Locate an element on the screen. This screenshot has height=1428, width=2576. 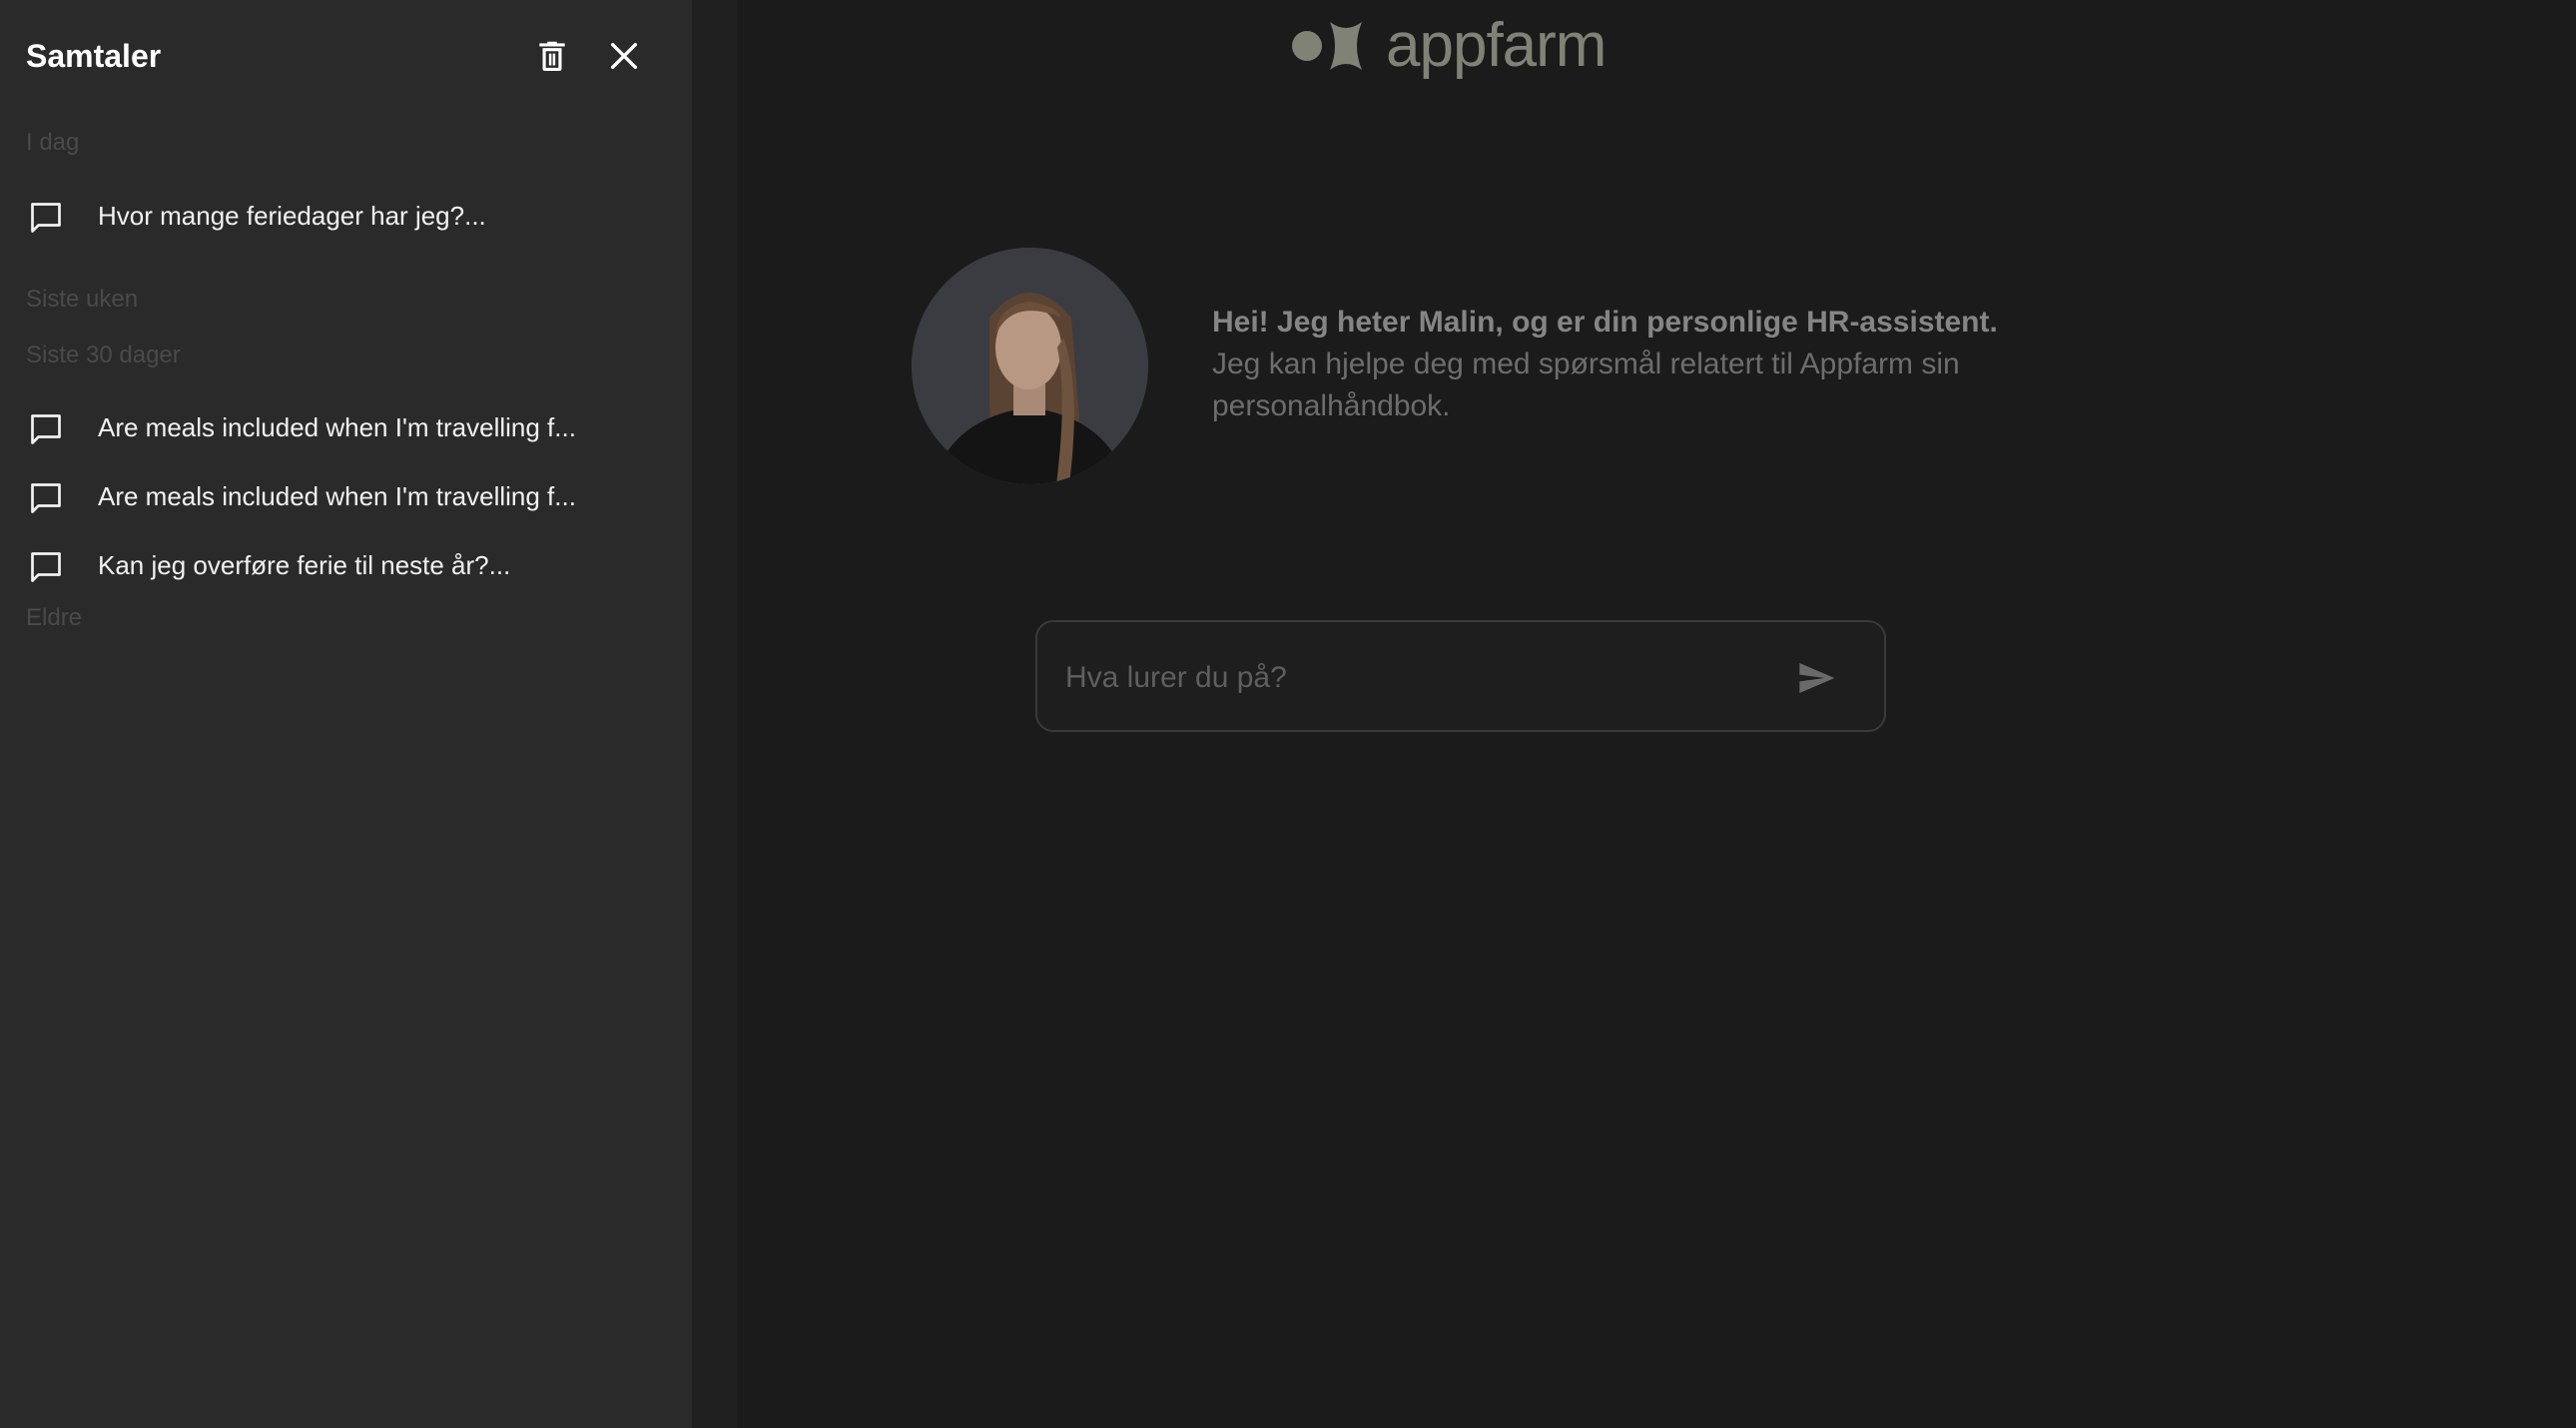
appfarm-logo-icon is located at coordinates (1327, 46).